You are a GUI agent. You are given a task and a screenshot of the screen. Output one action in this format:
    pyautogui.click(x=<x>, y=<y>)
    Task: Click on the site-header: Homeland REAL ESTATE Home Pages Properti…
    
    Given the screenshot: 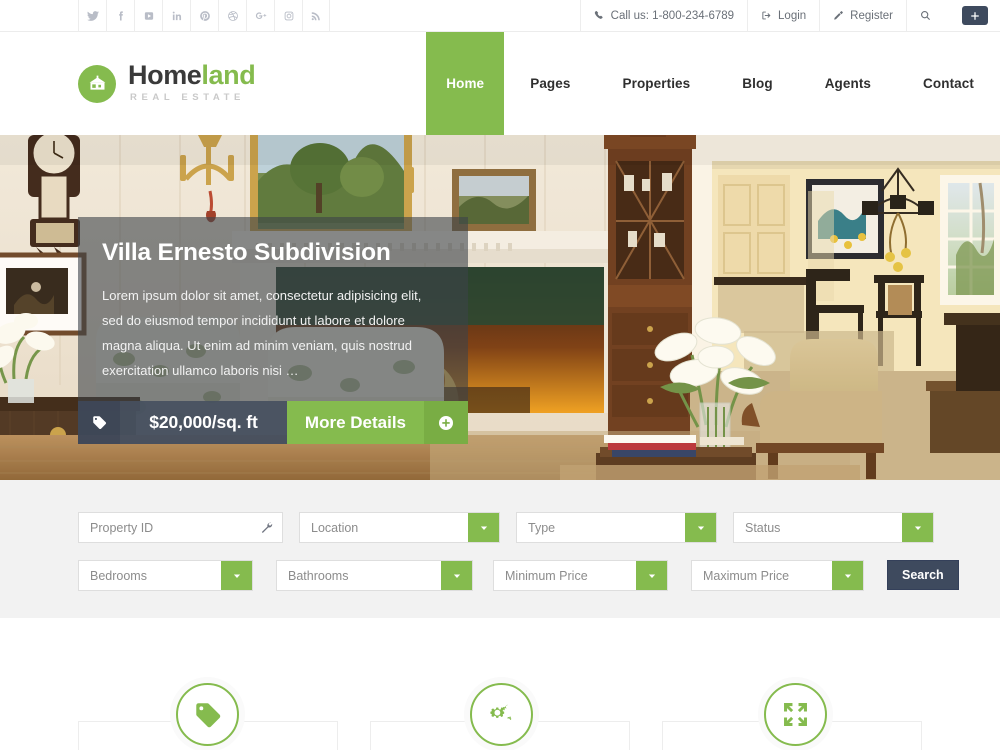 What is the action you would take?
    pyautogui.click(x=500, y=83)
    